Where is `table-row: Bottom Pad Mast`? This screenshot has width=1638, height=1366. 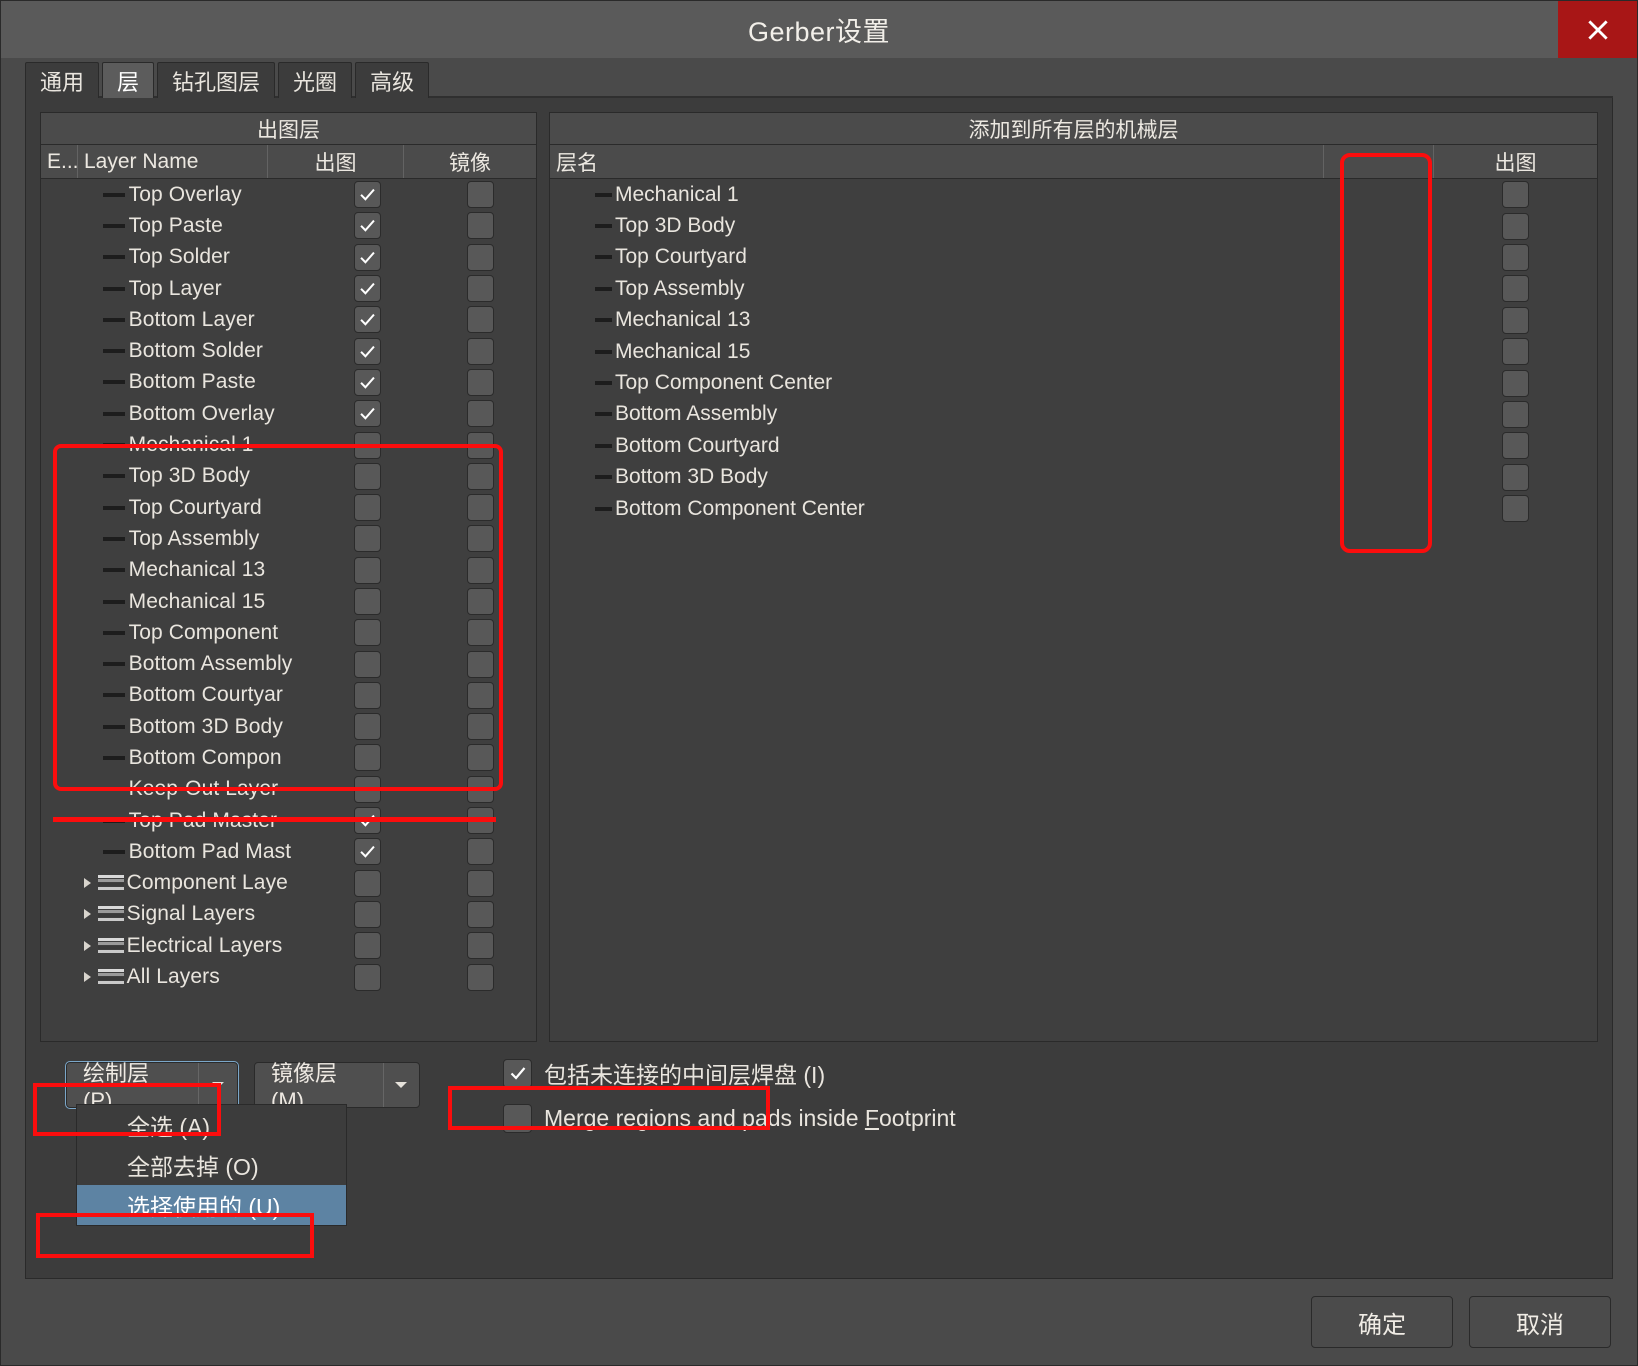 table-row: Bottom Pad Mast is located at coordinates (288, 851).